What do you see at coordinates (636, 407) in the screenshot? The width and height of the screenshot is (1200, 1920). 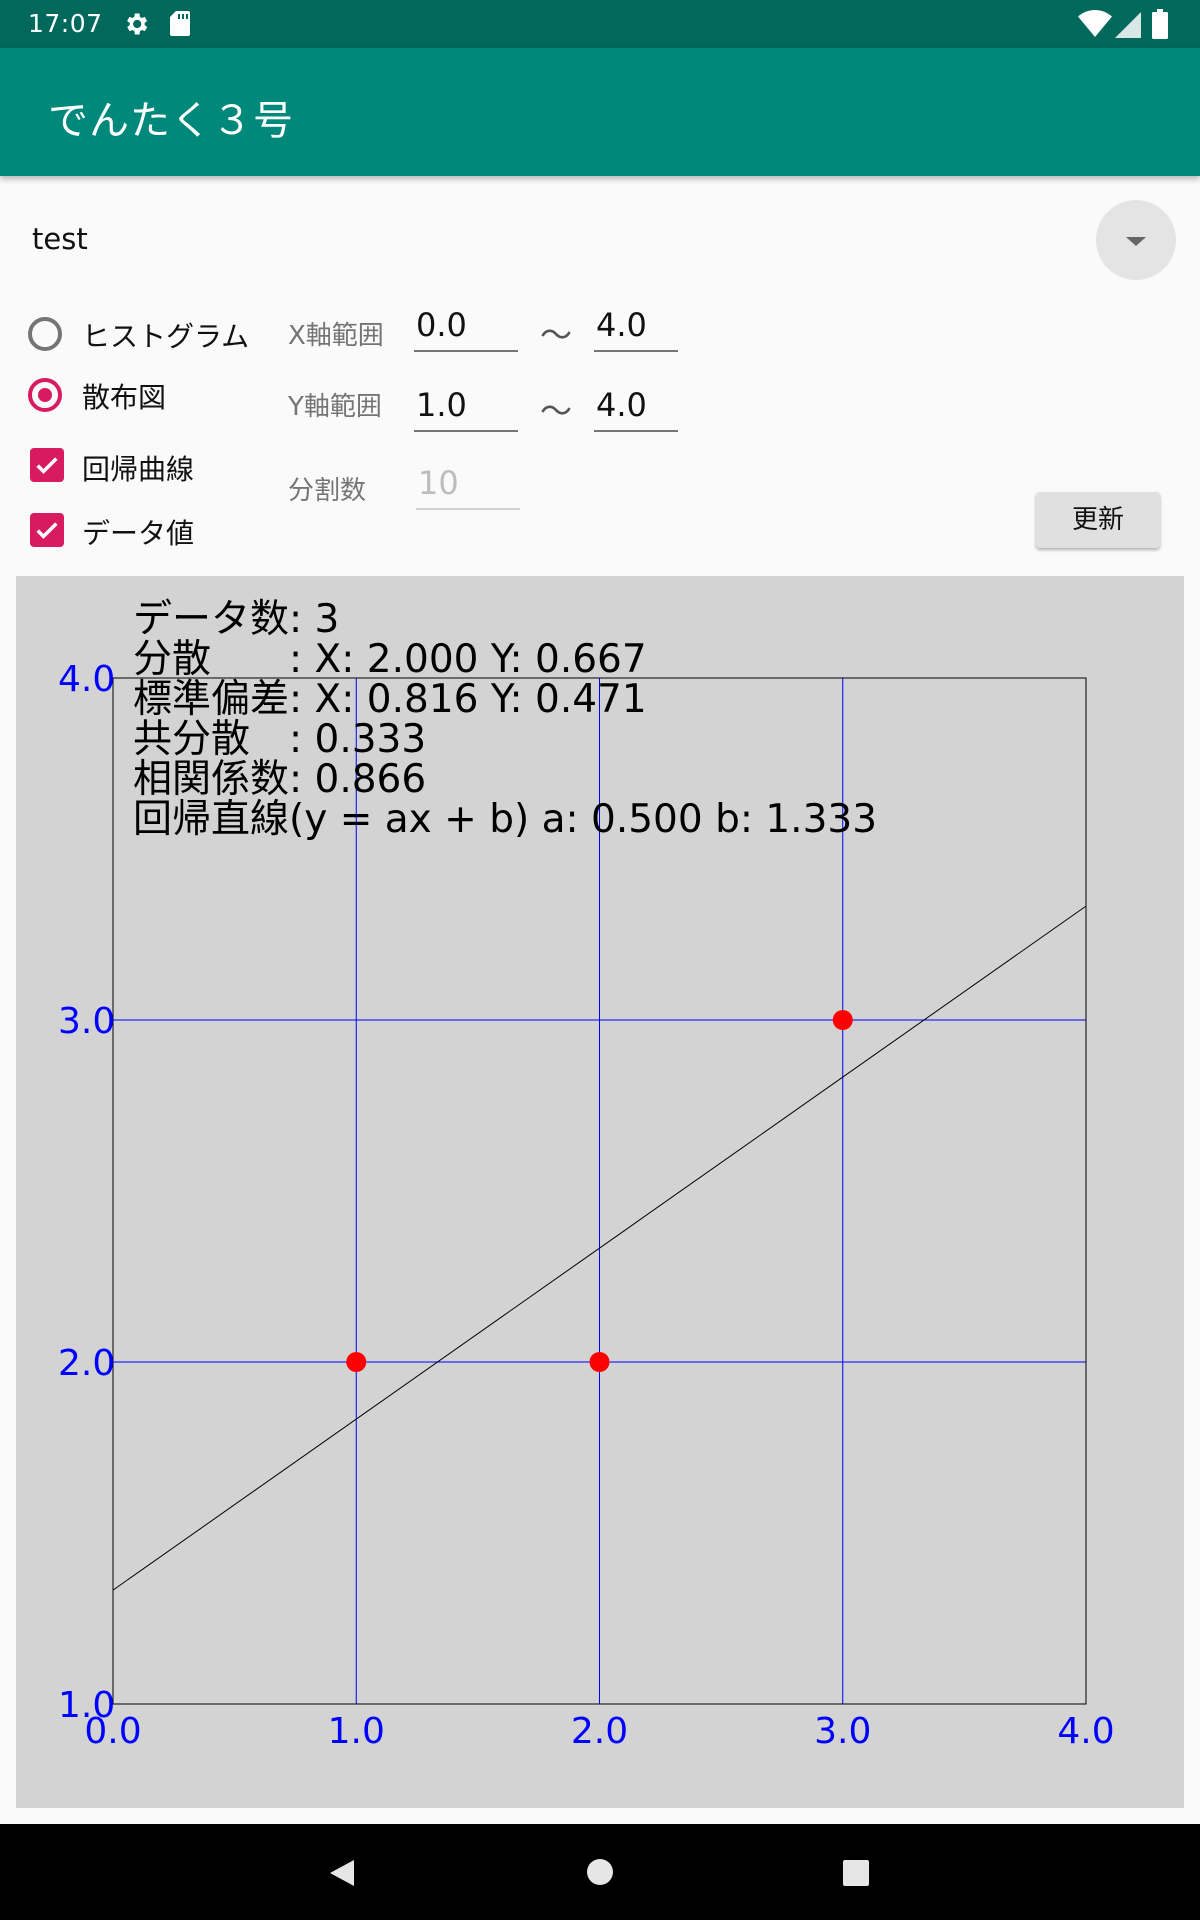 I see `y-max-input: 4.0` at bounding box center [636, 407].